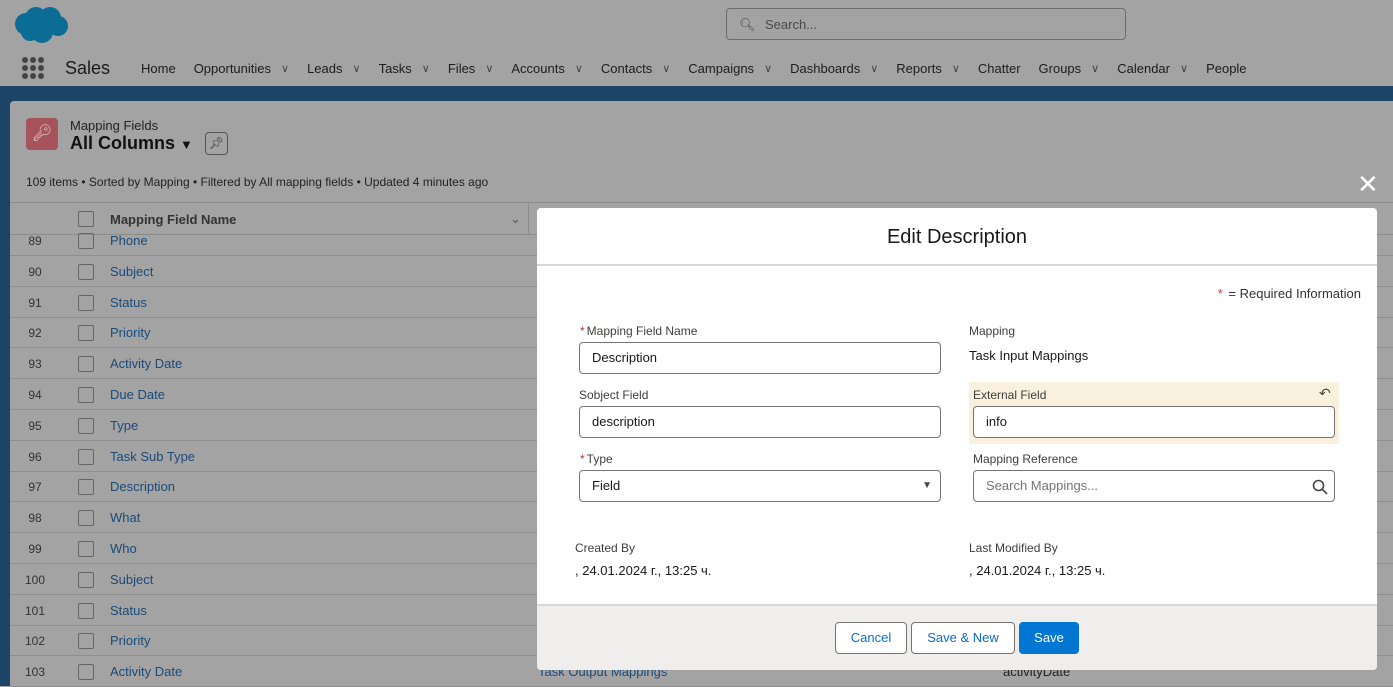 Image resolution: width=1393 pixels, height=687 pixels. I want to click on list-view-picker: All Columns ▼, so click(131, 143).